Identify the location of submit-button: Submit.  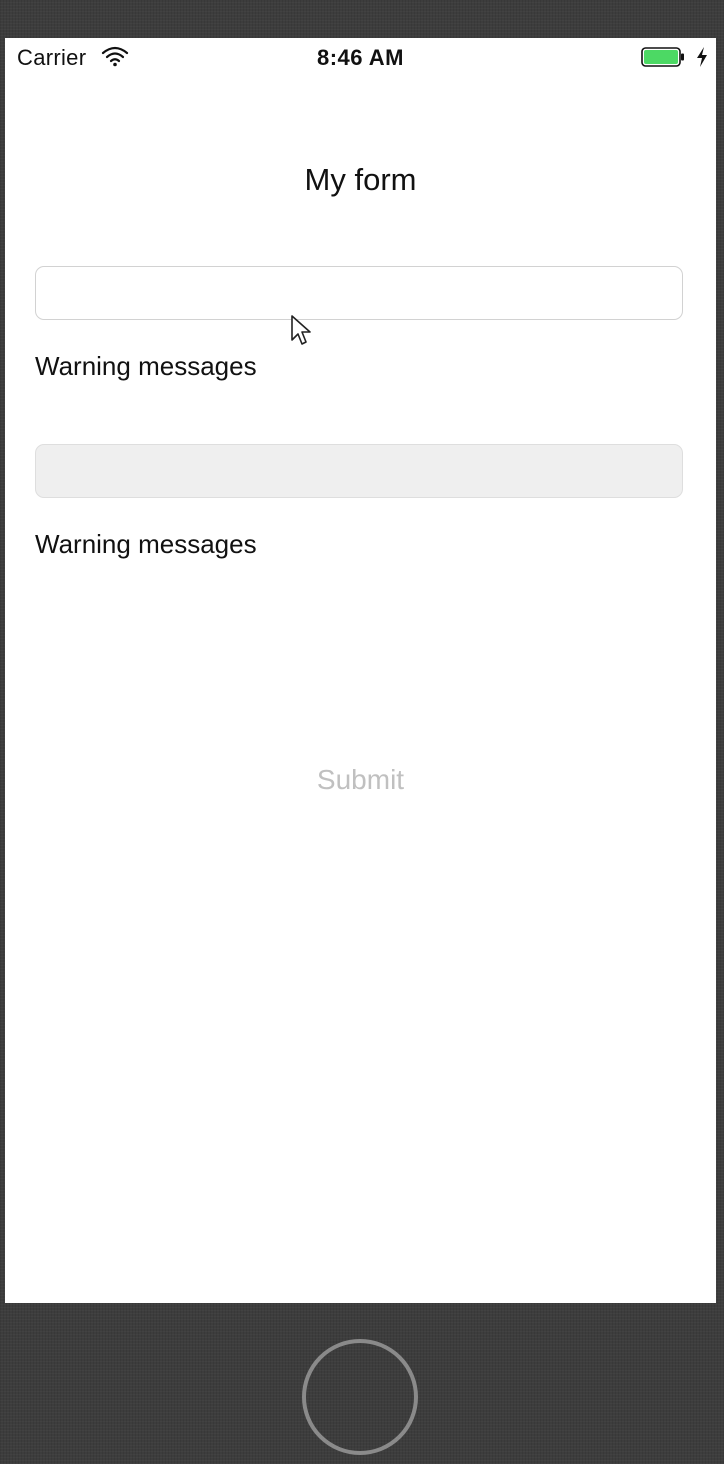
(360, 780).